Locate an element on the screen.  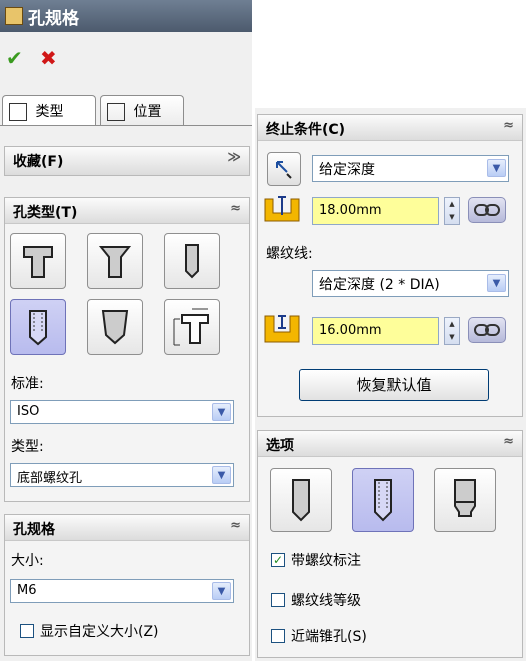
tab-type-label: 类型 is located at coordinates (49, 112).